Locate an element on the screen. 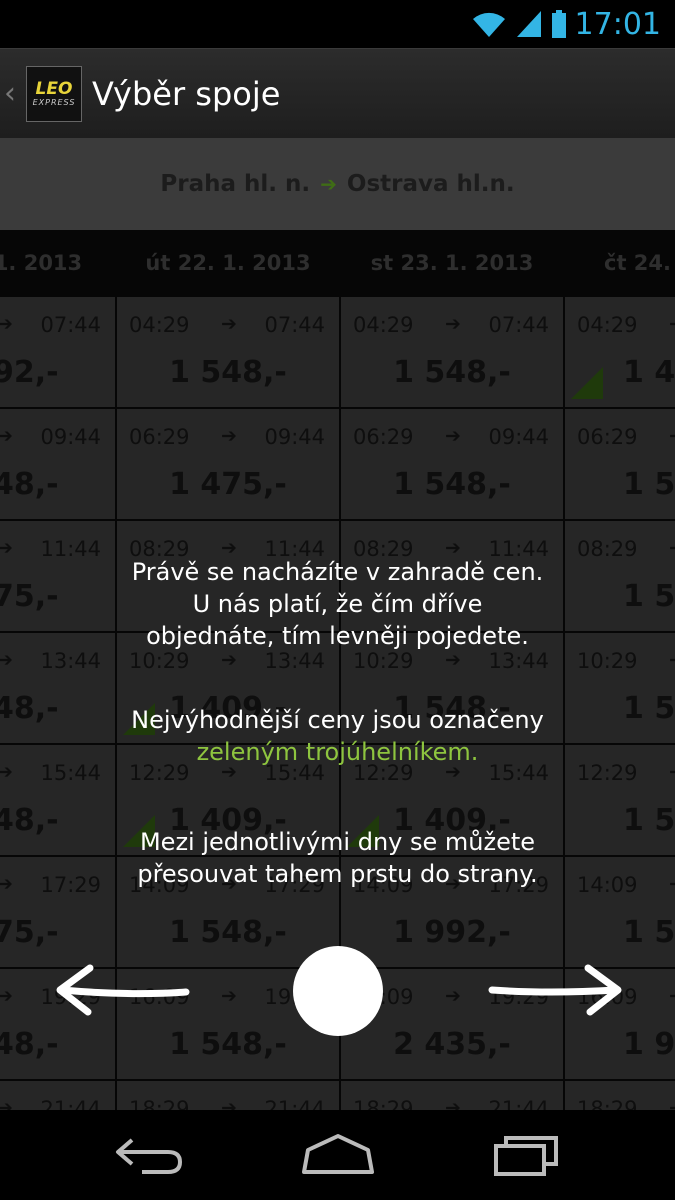 The image size is (675, 1200). date-header: čt 24. 1. is located at coordinates (639, 263).